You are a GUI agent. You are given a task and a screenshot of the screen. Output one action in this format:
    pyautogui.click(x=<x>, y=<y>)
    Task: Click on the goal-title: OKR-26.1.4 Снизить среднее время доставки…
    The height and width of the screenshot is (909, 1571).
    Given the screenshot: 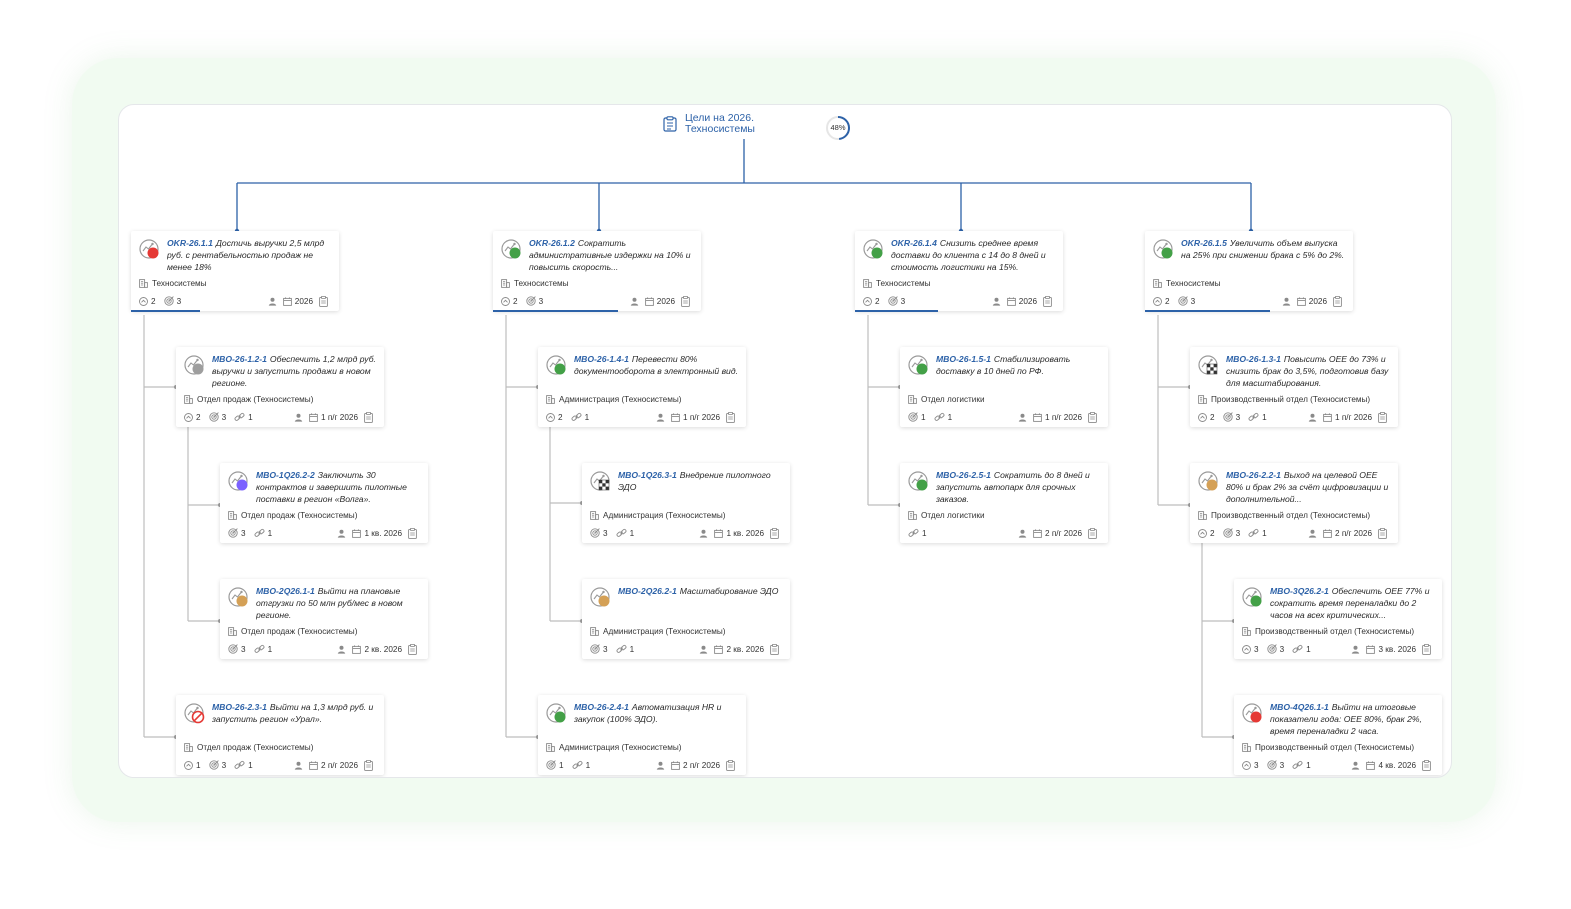 What is the action you would take?
    pyautogui.click(x=973, y=255)
    